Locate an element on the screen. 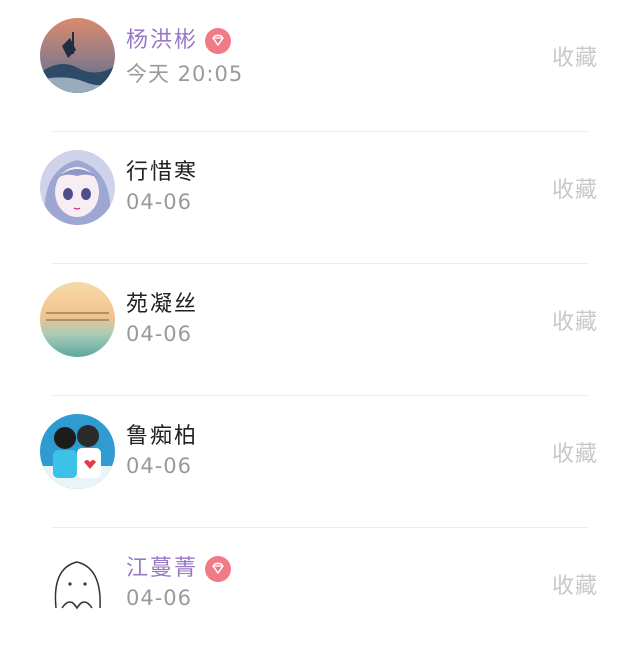 This screenshot has width=640, height=660. anime-girl-avatar-icon is located at coordinates (77, 187).